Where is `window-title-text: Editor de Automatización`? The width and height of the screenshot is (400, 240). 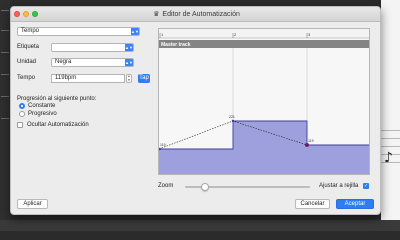 window-title-text: Editor de Automatización is located at coordinates (201, 14).